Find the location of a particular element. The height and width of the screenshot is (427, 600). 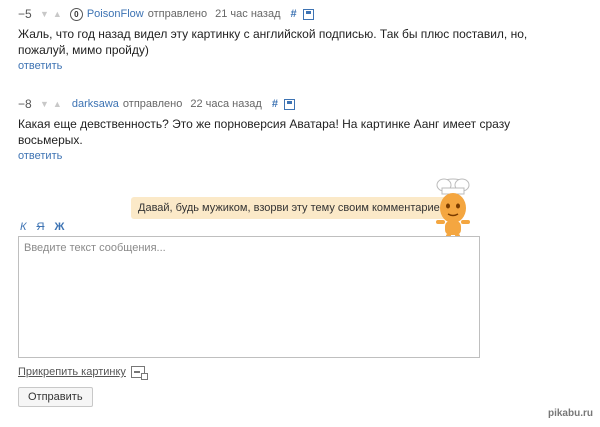

attach-image-link: Прикрепить картинку is located at coordinates (72, 372).